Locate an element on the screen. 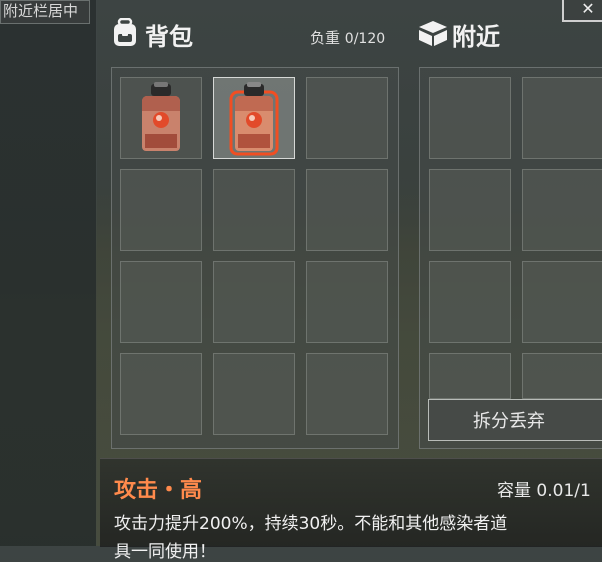  nearby-title: 附近 is located at coordinates (476, 37).